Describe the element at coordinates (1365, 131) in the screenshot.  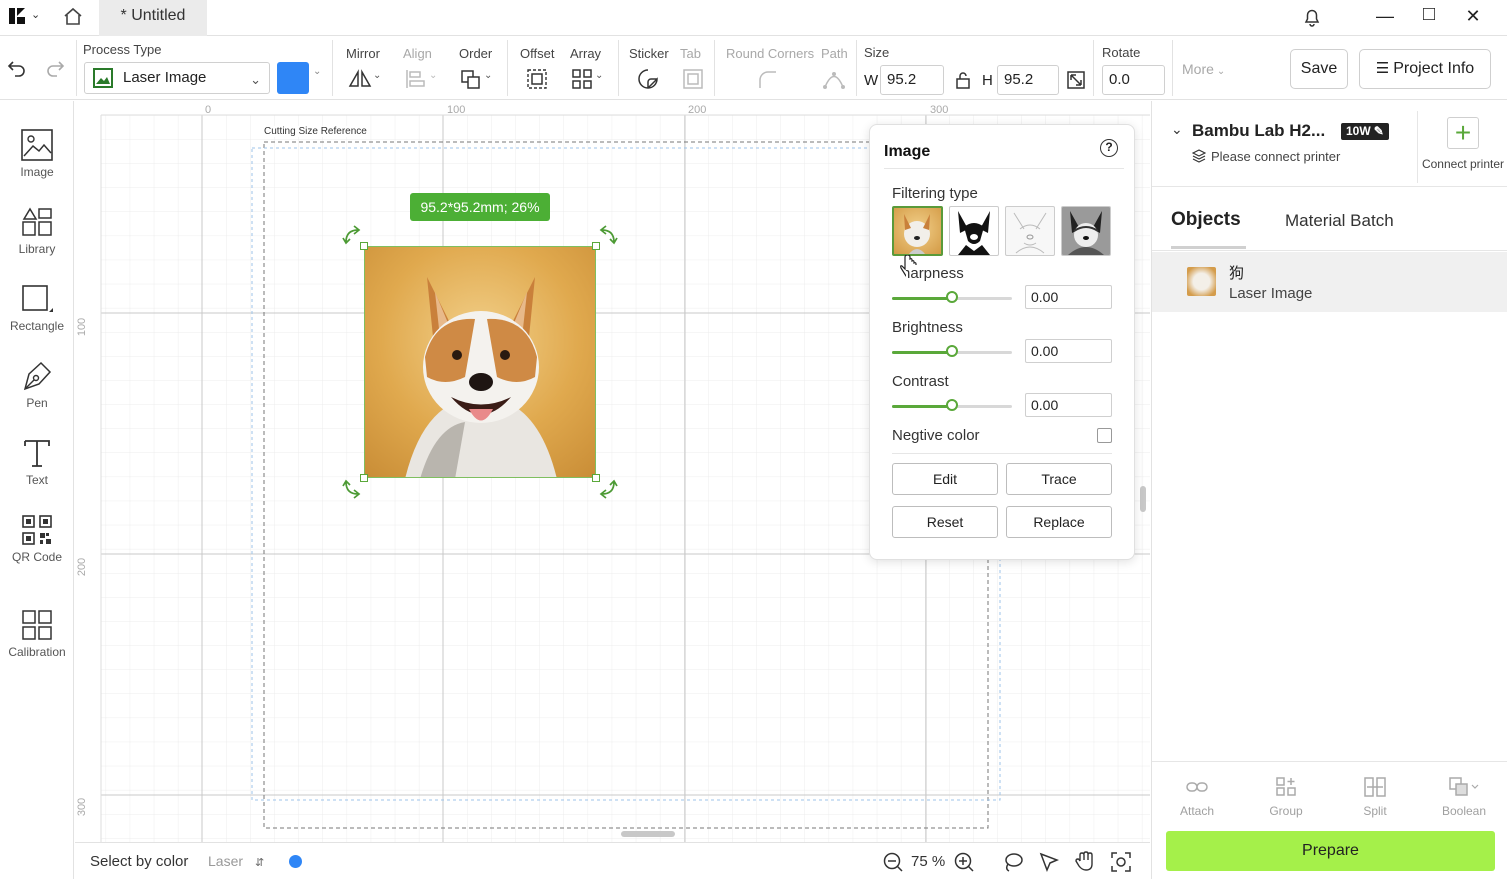
I see `power-badge: 10W ✎` at that location.